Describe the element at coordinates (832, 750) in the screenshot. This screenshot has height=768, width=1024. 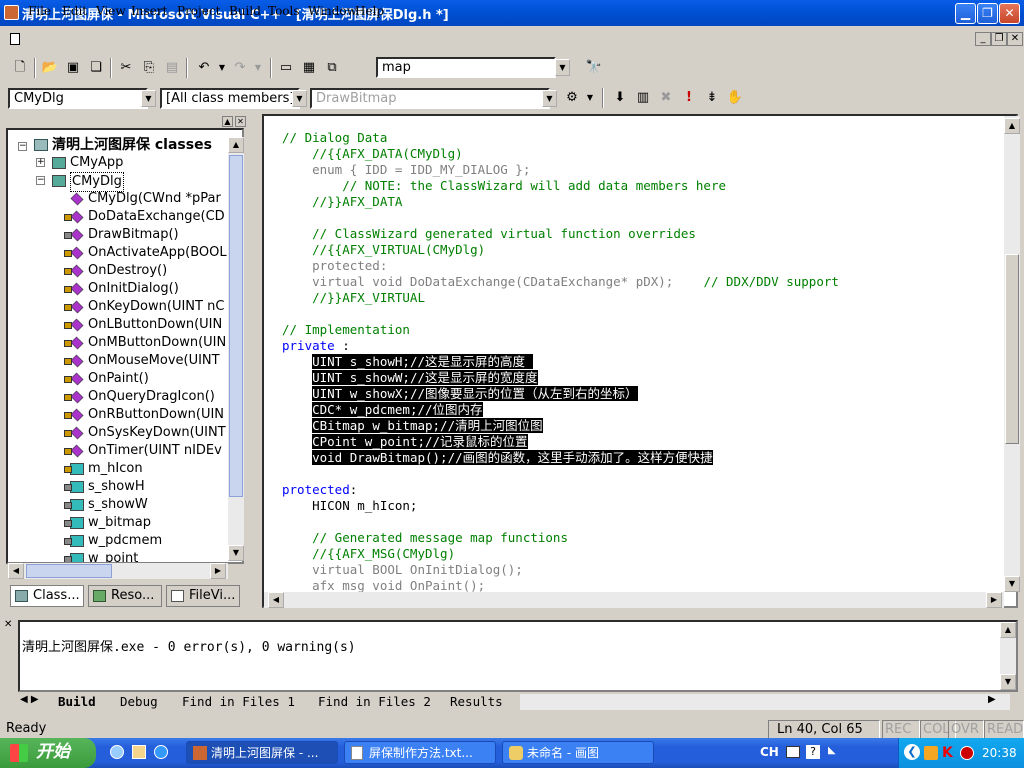
I see `ime-menu-icon: ◣` at that location.